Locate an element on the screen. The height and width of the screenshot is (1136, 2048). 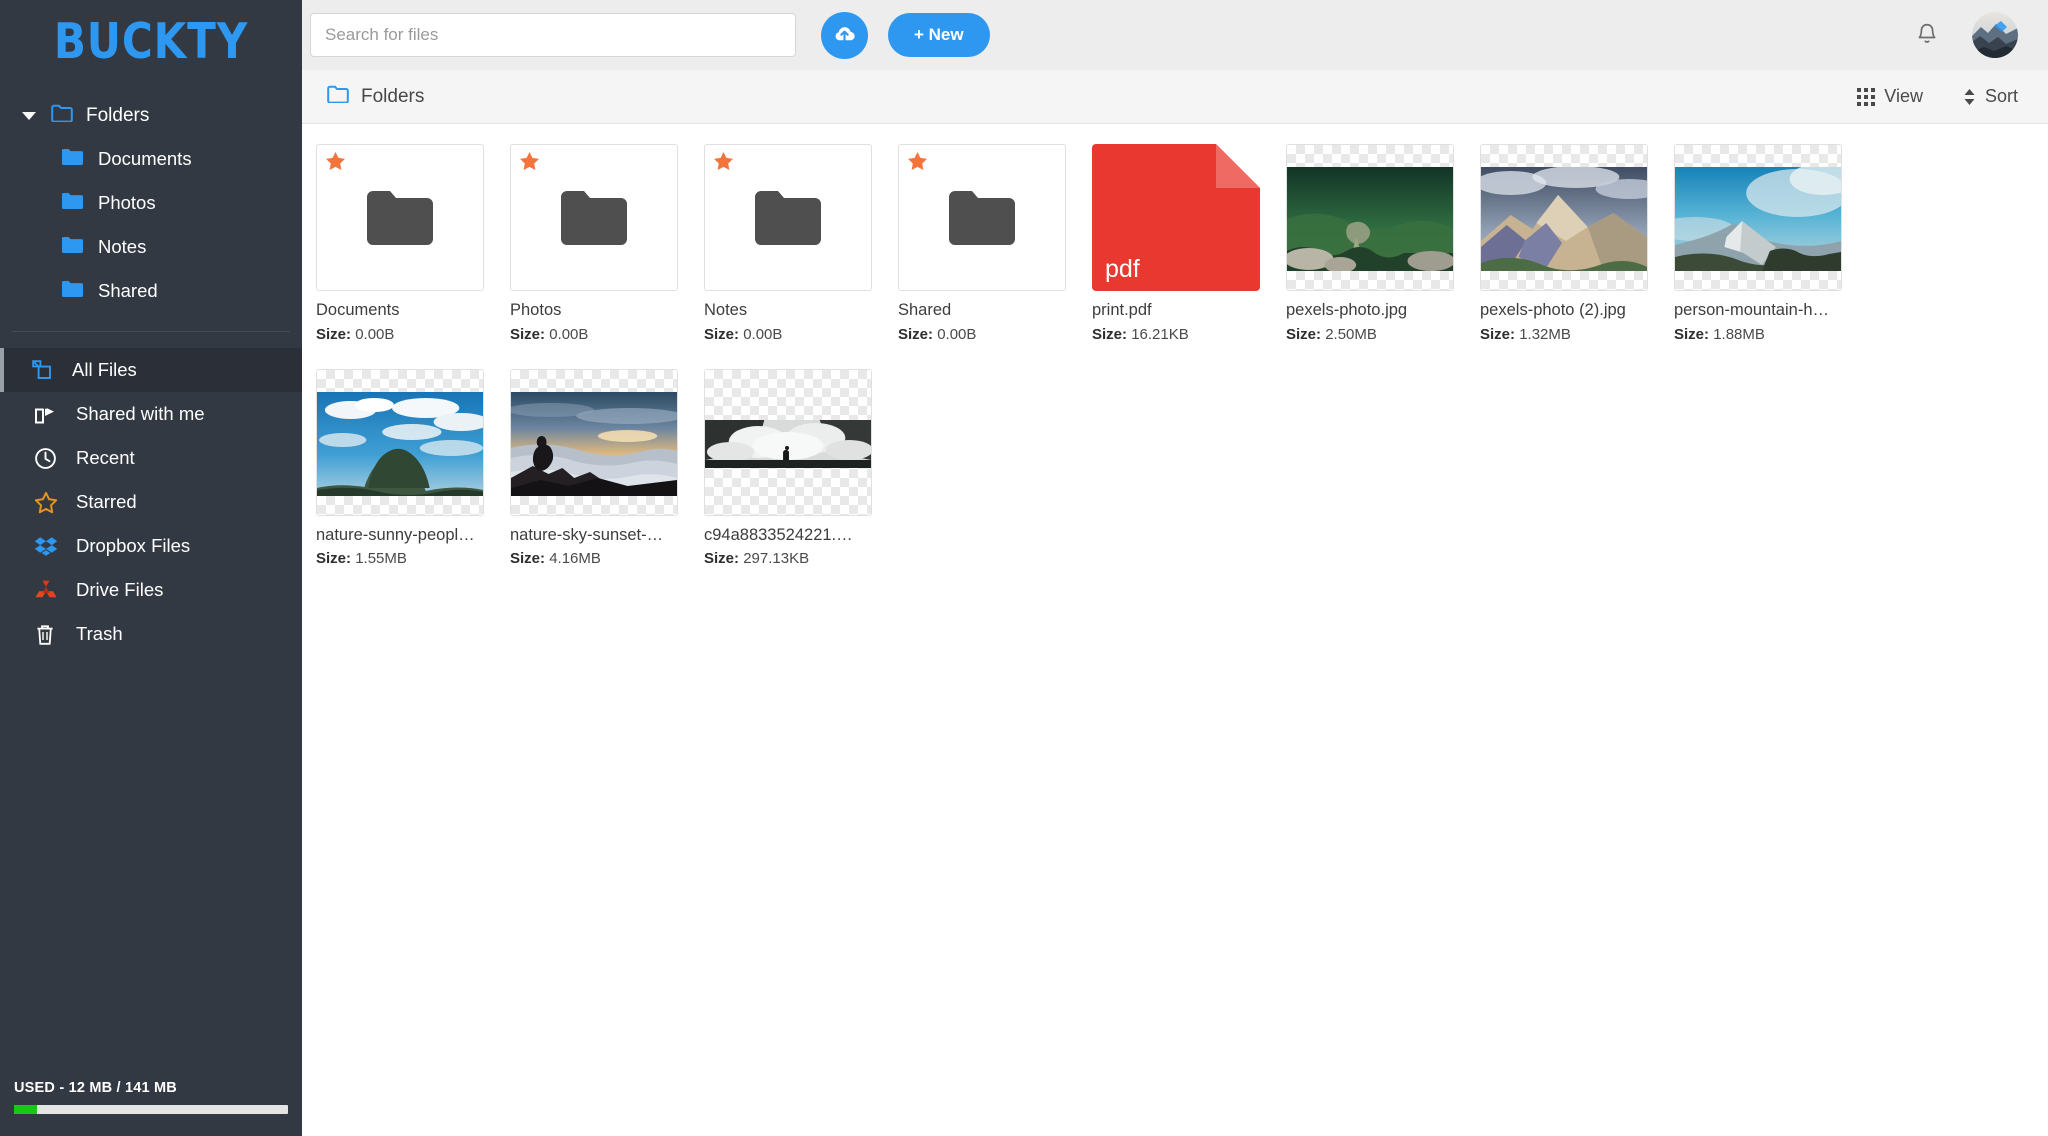
view-label: View is located at coordinates (1903, 96).